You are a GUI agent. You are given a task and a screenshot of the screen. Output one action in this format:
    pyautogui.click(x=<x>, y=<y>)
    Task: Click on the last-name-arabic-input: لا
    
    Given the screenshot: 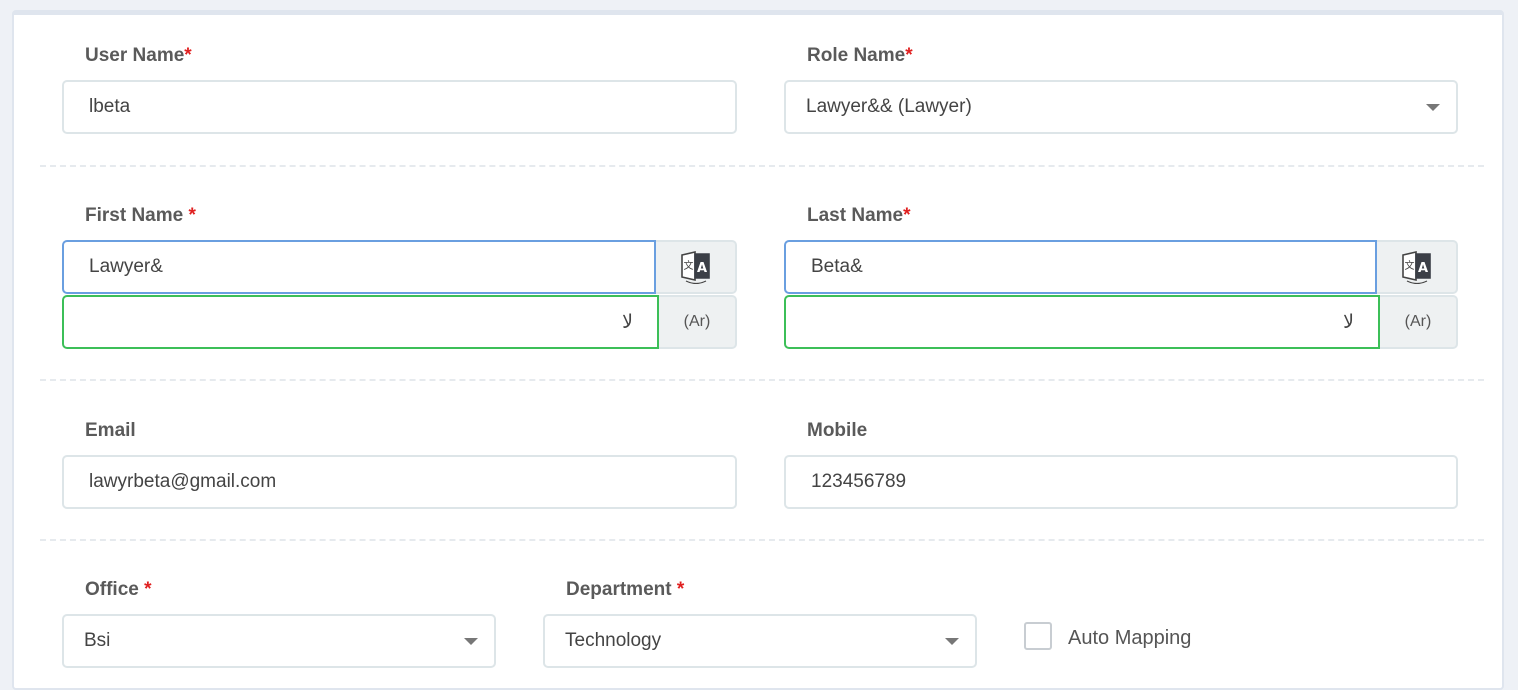 What is the action you would take?
    pyautogui.click(x=1082, y=322)
    